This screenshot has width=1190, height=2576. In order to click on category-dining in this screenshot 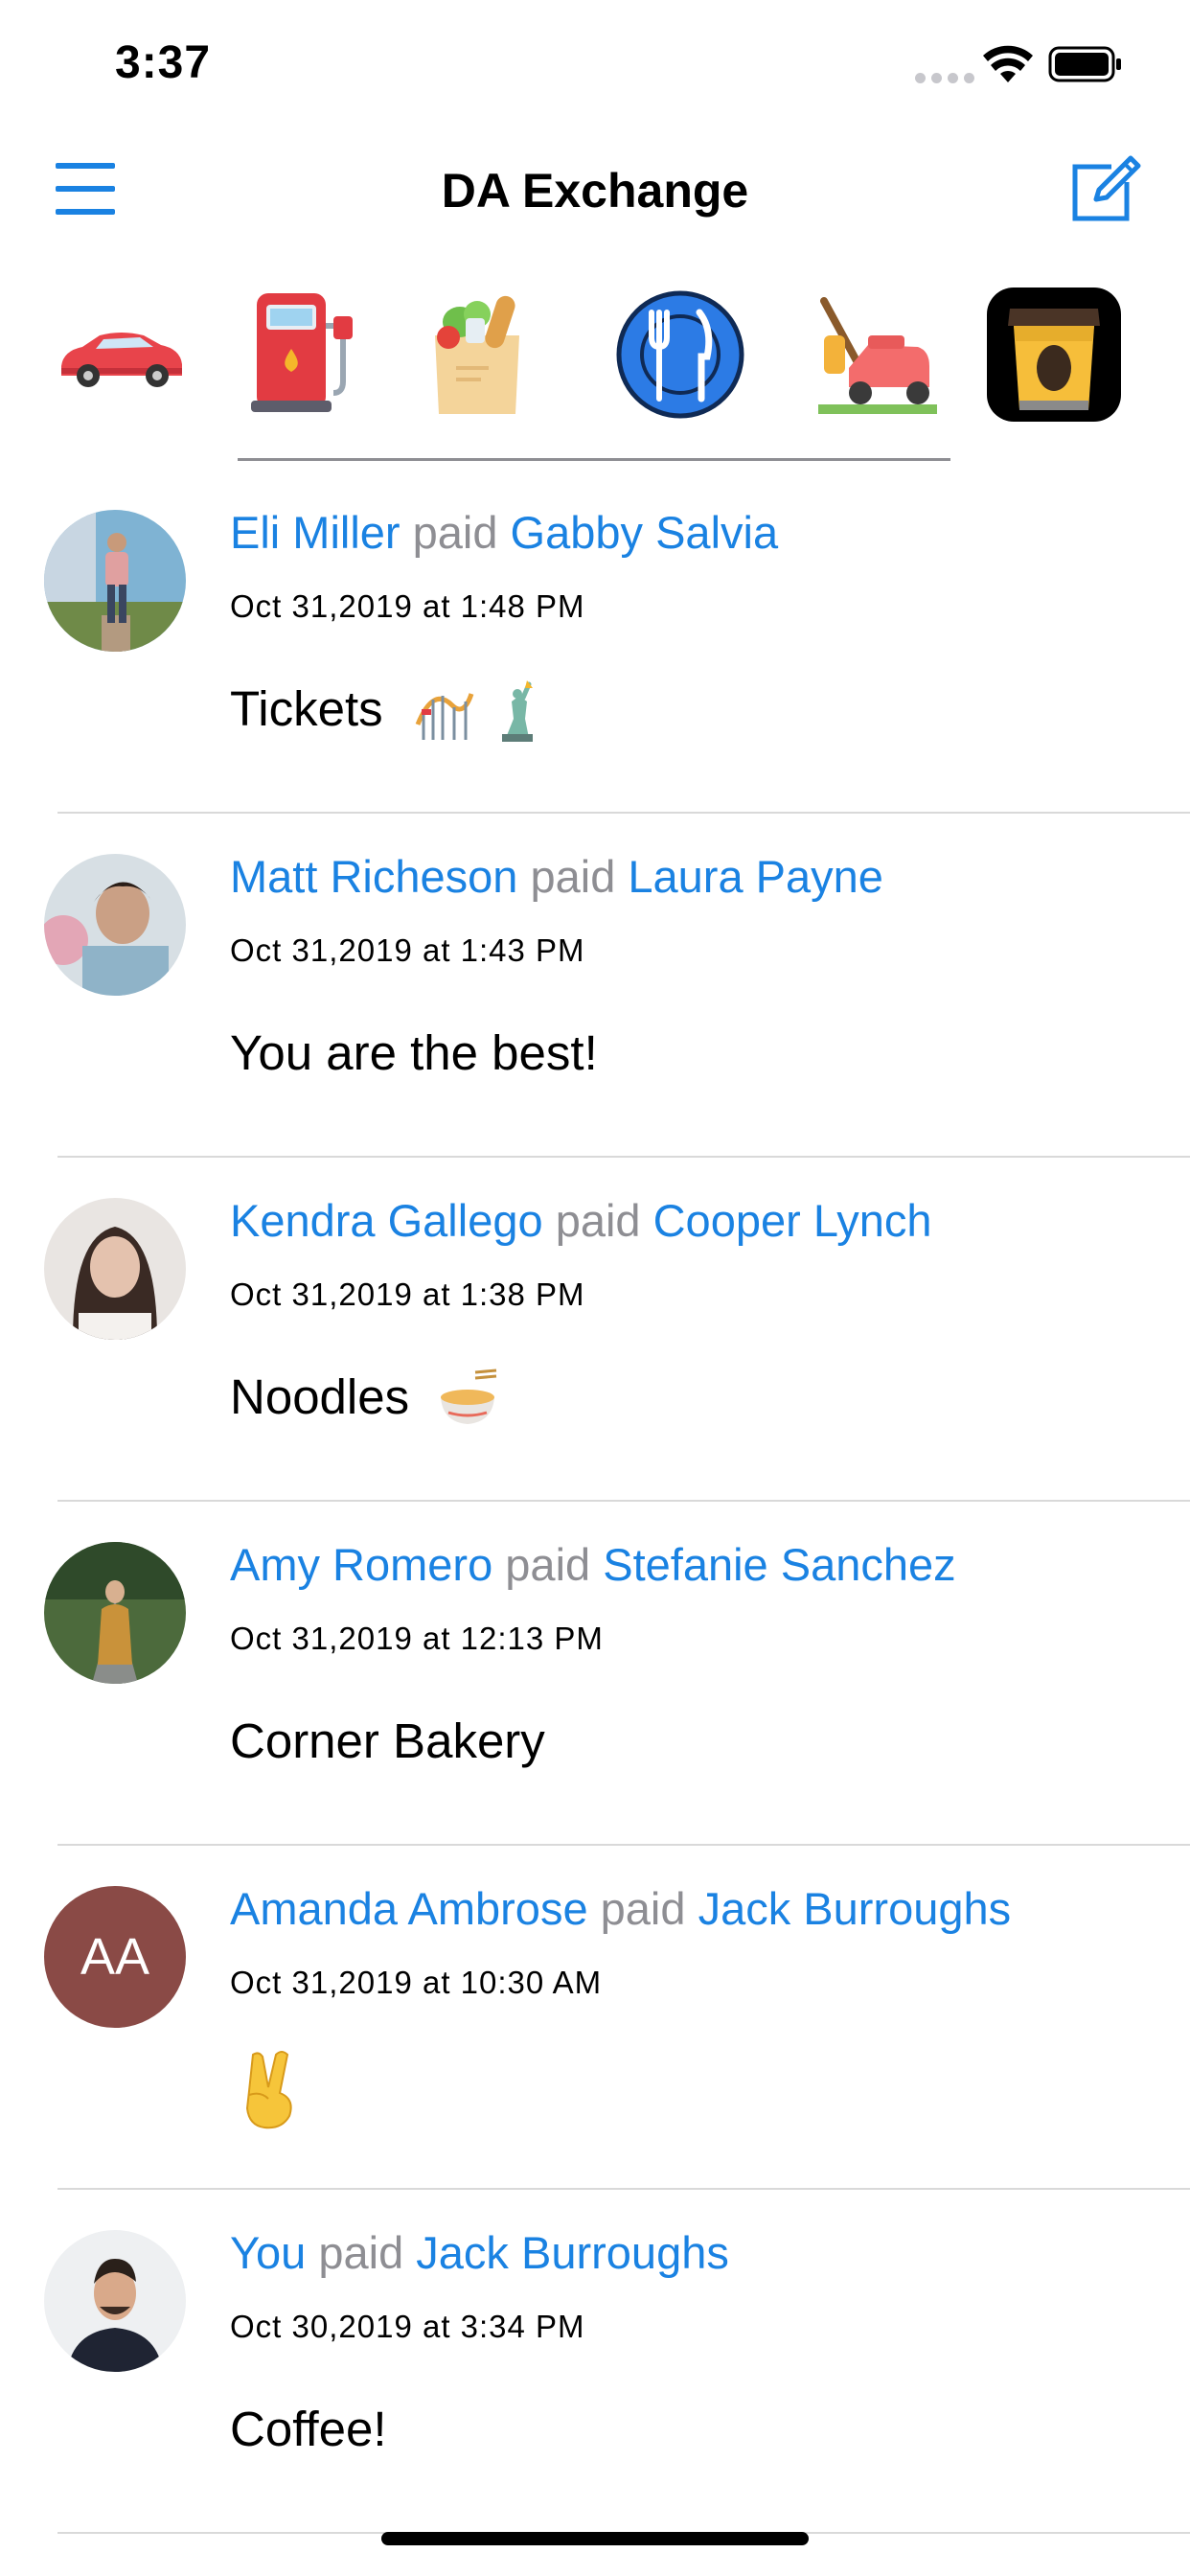, I will do `click(680, 355)`.